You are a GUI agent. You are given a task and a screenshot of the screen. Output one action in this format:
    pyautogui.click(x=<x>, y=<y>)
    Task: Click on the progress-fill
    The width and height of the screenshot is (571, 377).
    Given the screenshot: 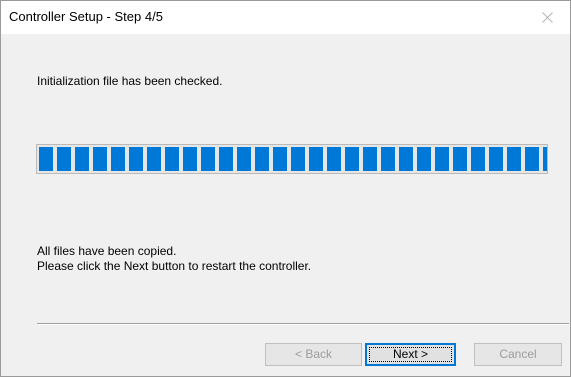 What is the action you would take?
    pyautogui.click(x=293, y=159)
    